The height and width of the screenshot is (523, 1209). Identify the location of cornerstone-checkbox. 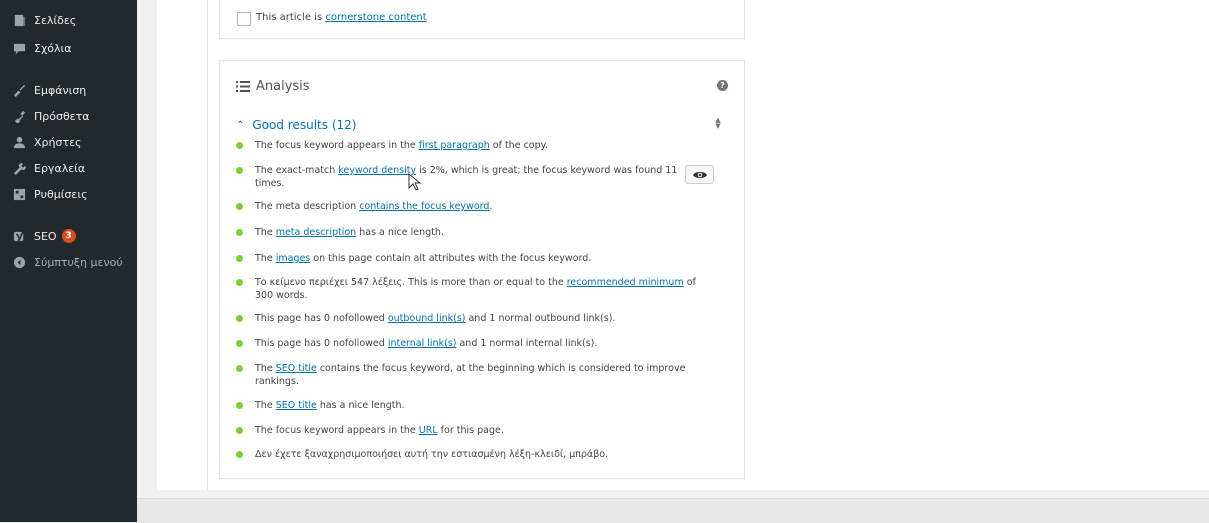
(244, 19).